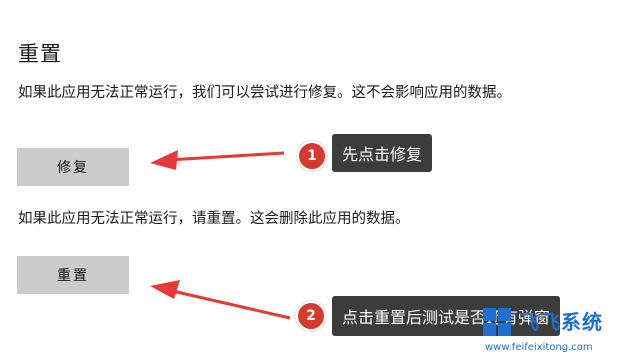 The width and height of the screenshot is (619, 358). Describe the element at coordinates (217, 160) in the screenshot. I see `arrow-to-repair` at that location.